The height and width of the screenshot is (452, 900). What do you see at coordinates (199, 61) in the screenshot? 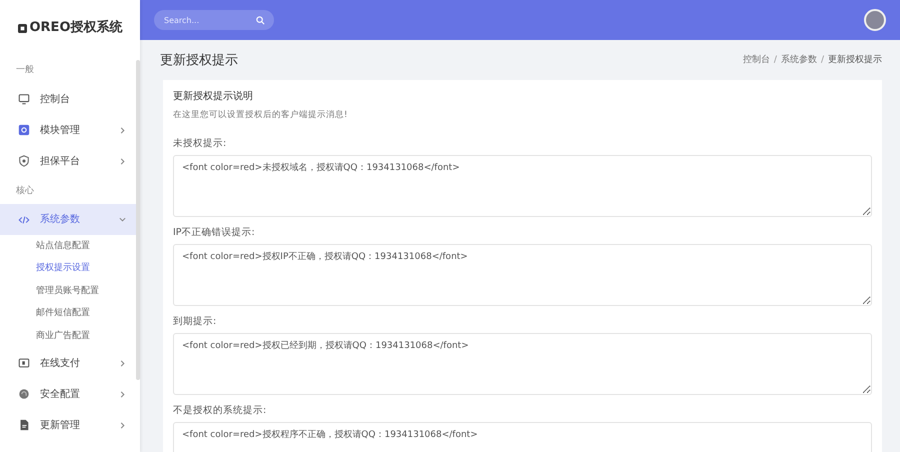
I see `page-title: 更新授权提示` at bounding box center [199, 61].